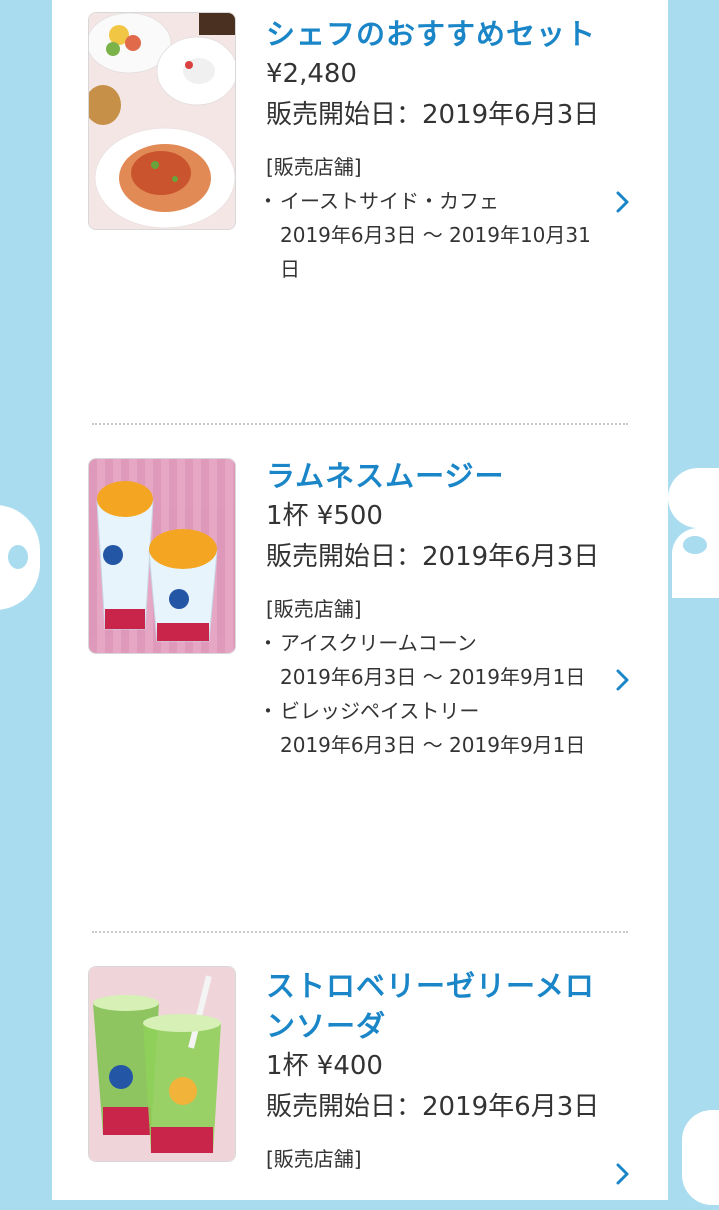 This screenshot has width=719, height=1210. What do you see at coordinates (311, 74) in the screenshot?
I see `menu-item-price: ¥2,480` at bounding box center [311, 74].